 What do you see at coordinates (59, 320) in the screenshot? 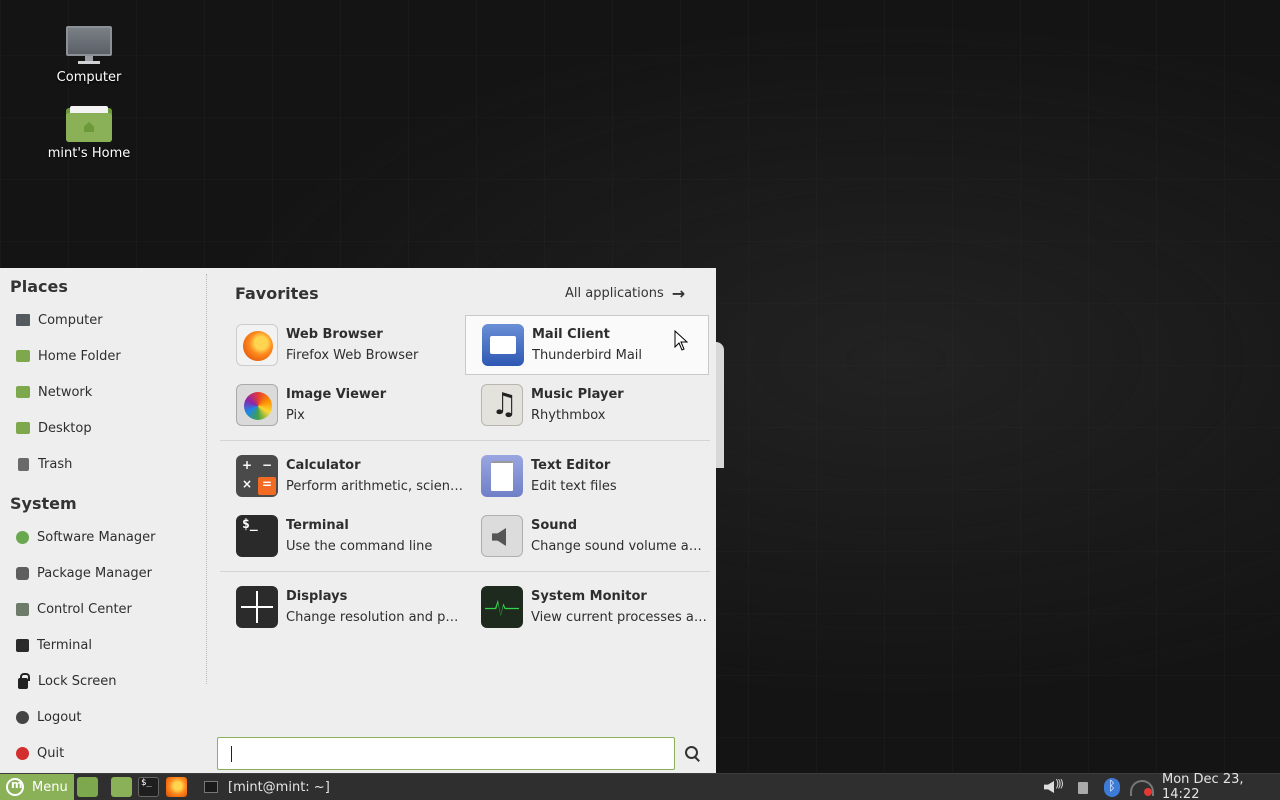
I see `place-computer: Computer` at bounding box center [59, 320].